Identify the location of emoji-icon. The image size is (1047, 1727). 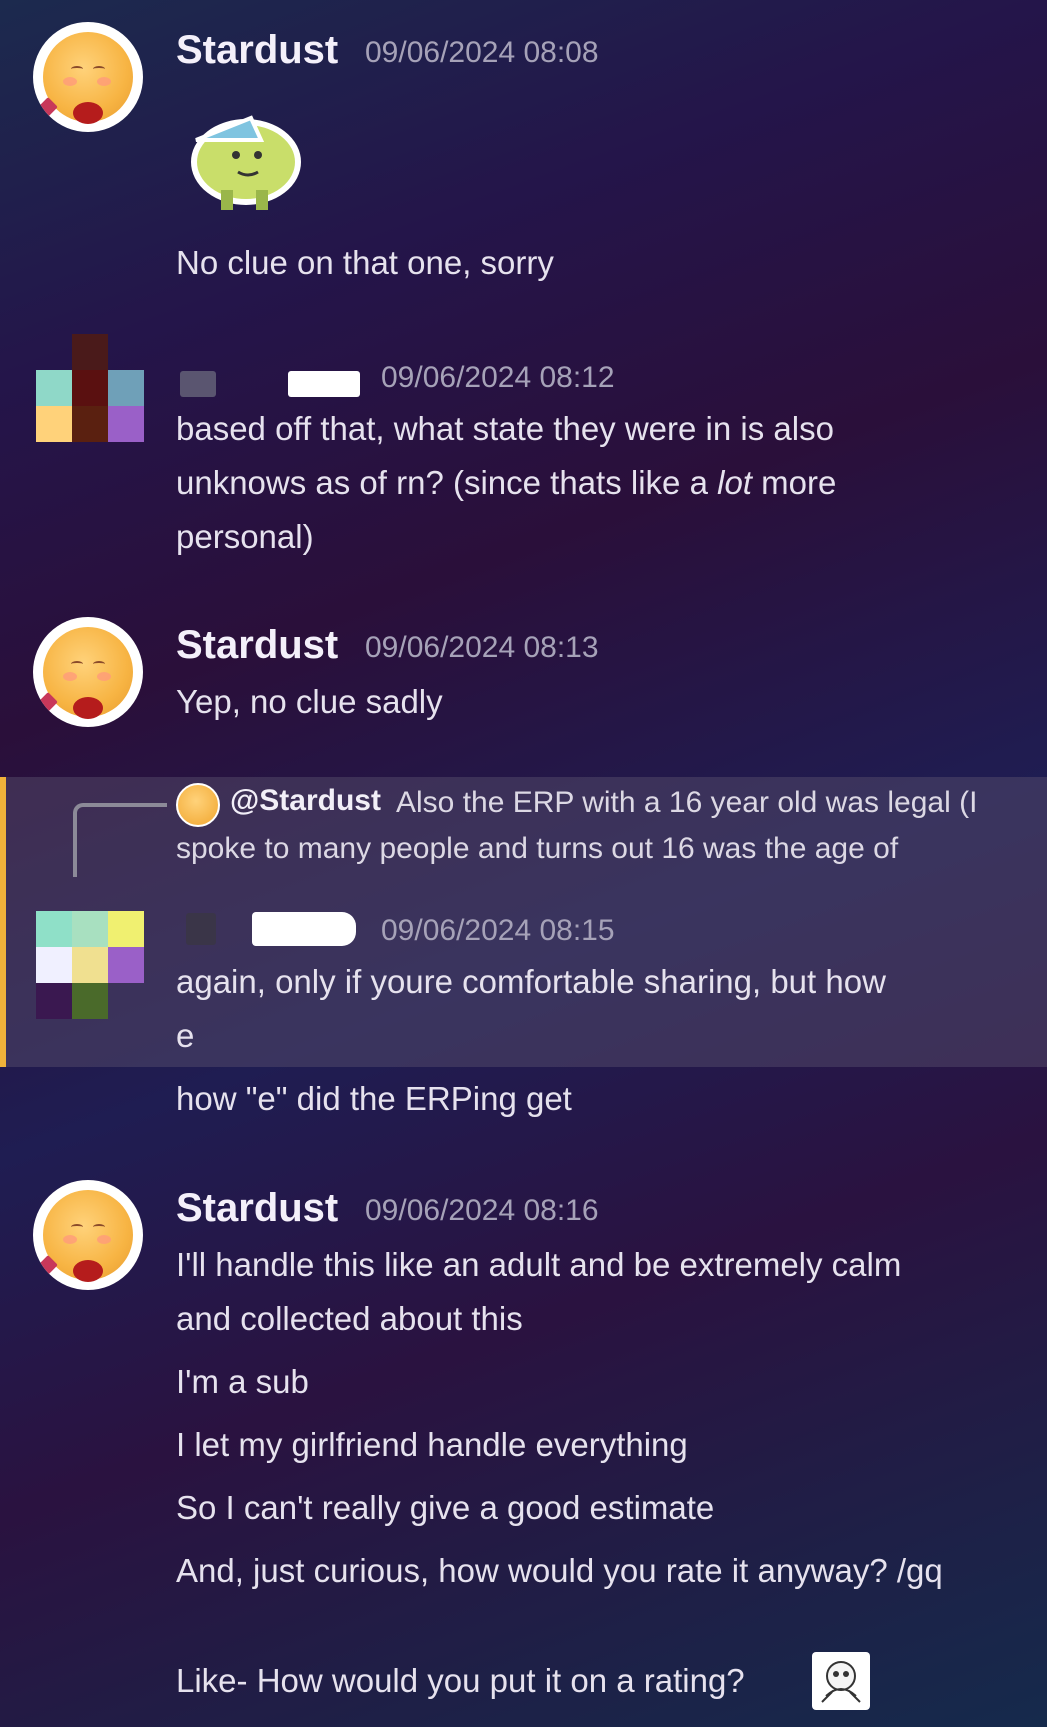
(841, 1681).